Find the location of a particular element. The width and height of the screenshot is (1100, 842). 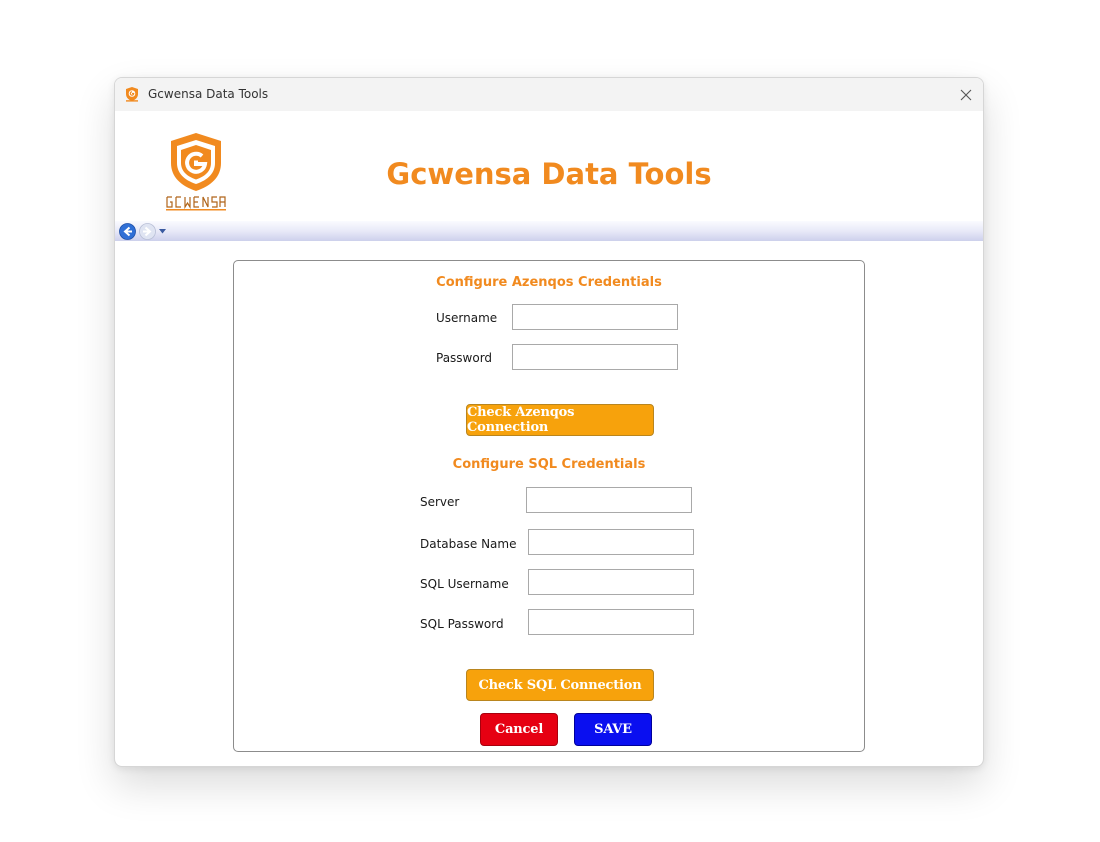

dropdown-arrow-icon is located at coordinates (162, 231).